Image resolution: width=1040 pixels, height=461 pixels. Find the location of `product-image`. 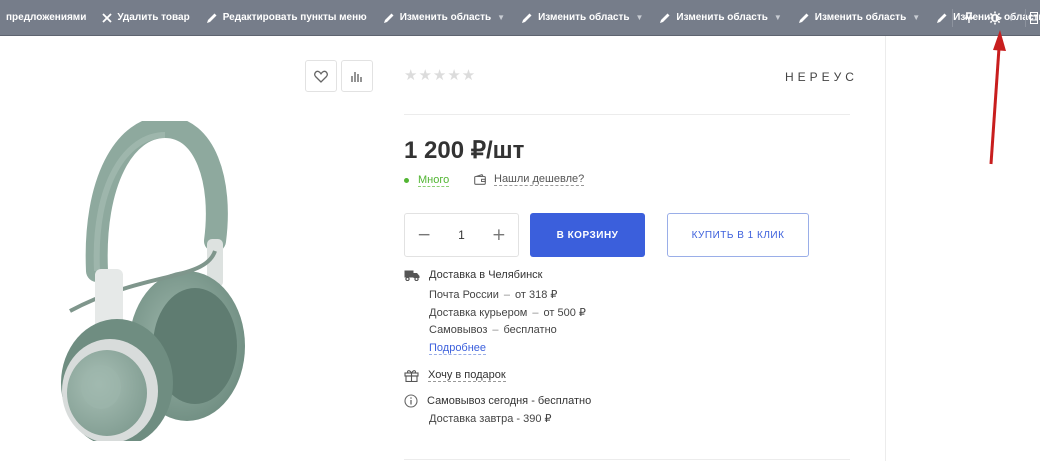

product-image is located at coordinates (150, 281).